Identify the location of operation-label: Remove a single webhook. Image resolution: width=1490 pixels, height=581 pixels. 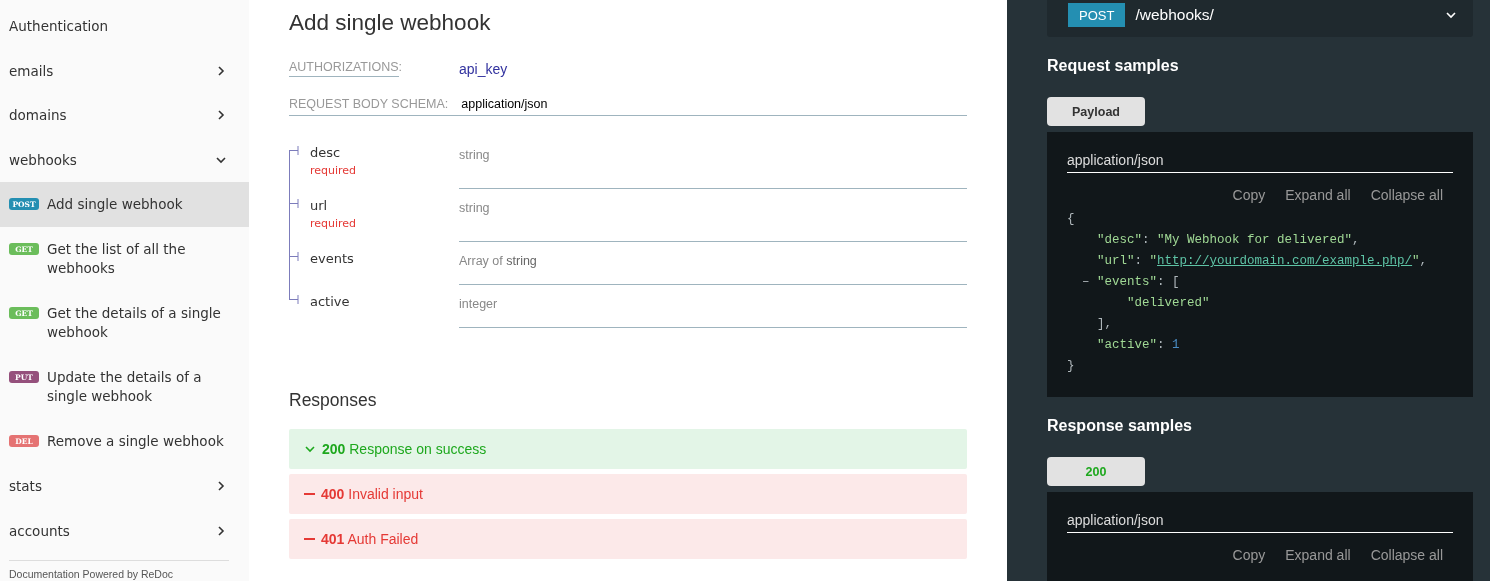
(135, 441).